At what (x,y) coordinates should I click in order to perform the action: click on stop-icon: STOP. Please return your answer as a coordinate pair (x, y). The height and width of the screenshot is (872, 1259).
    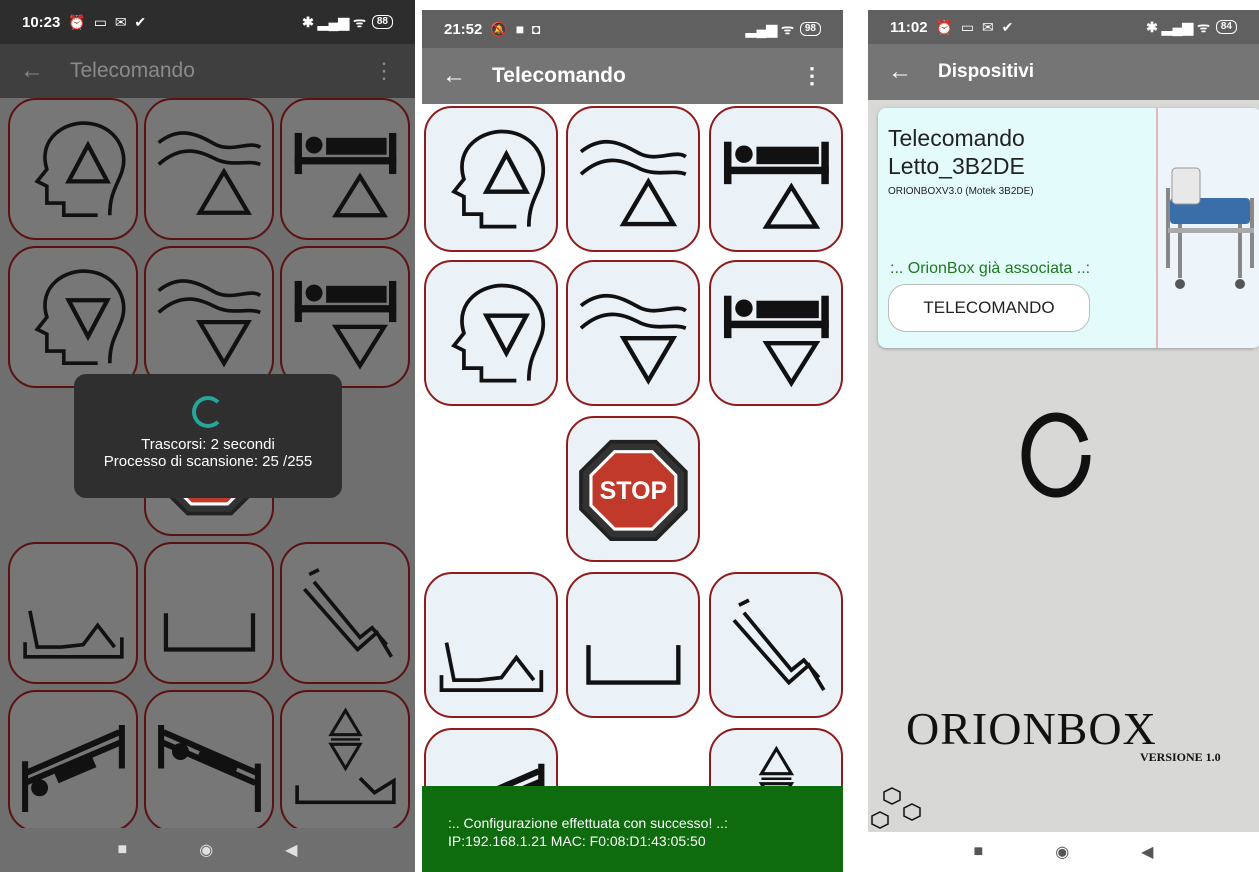
    Looking at the image, I should click on (633, 489).